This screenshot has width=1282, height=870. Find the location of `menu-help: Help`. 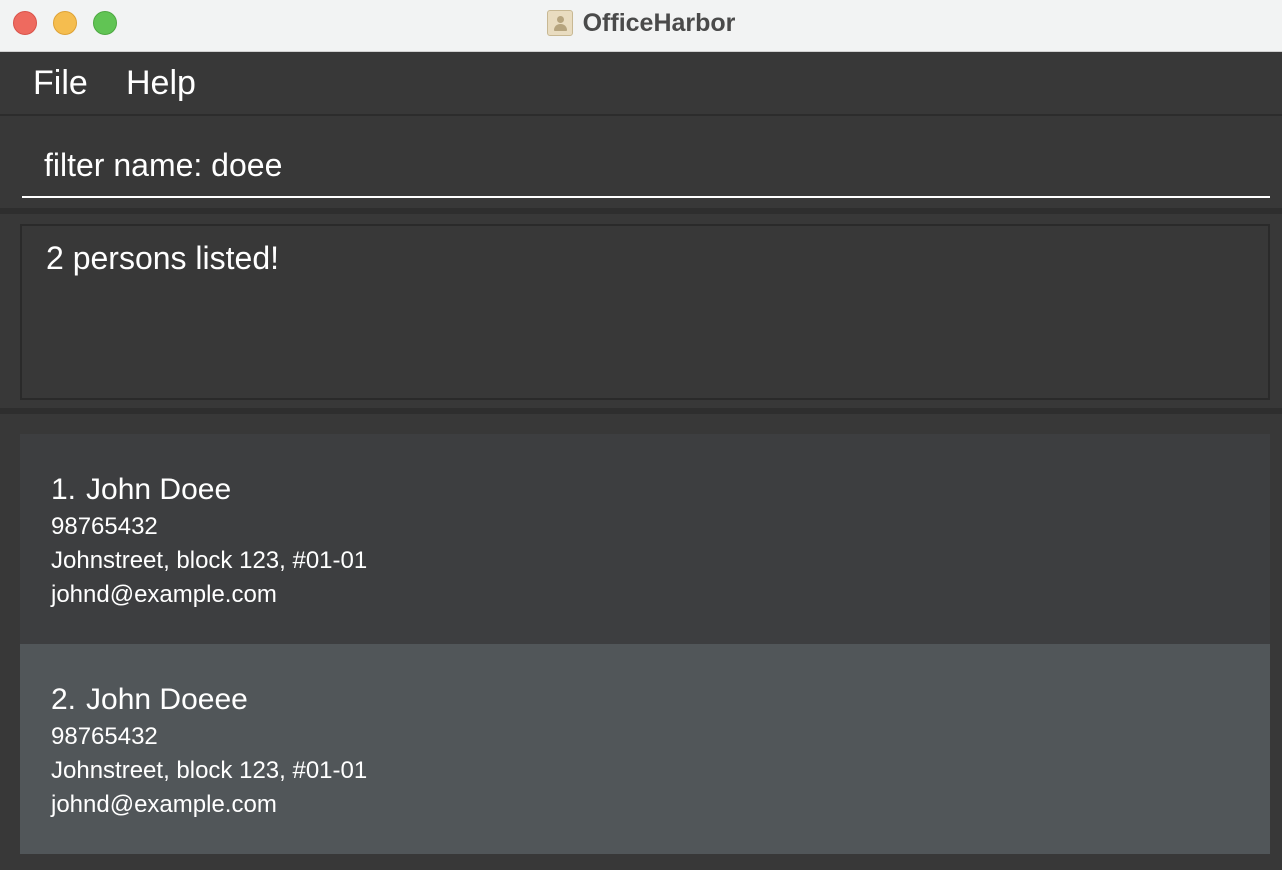

menu-help: Help is located at coordinates (161, 83).